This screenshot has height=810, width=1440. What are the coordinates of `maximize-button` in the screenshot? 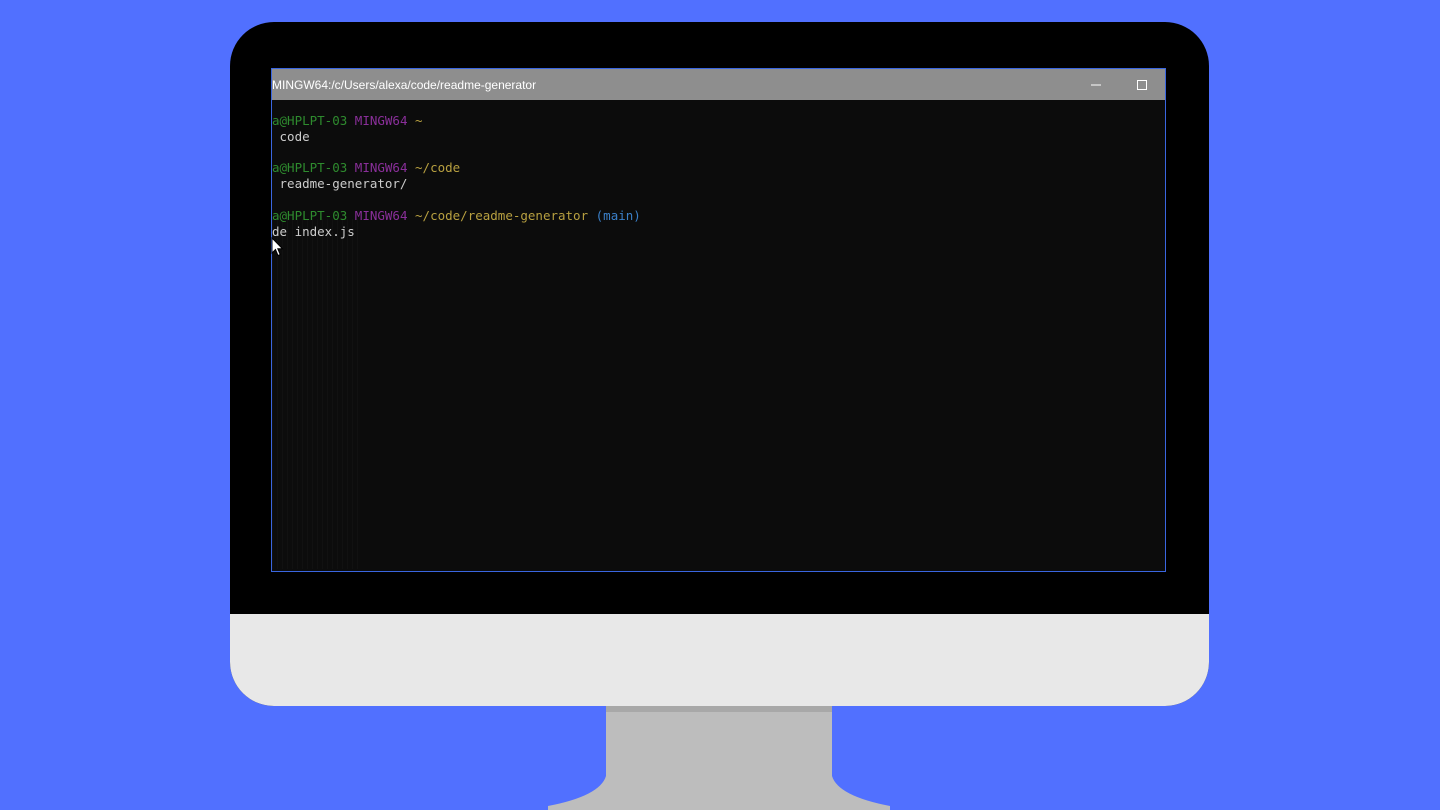 It's located at (1142, 84).